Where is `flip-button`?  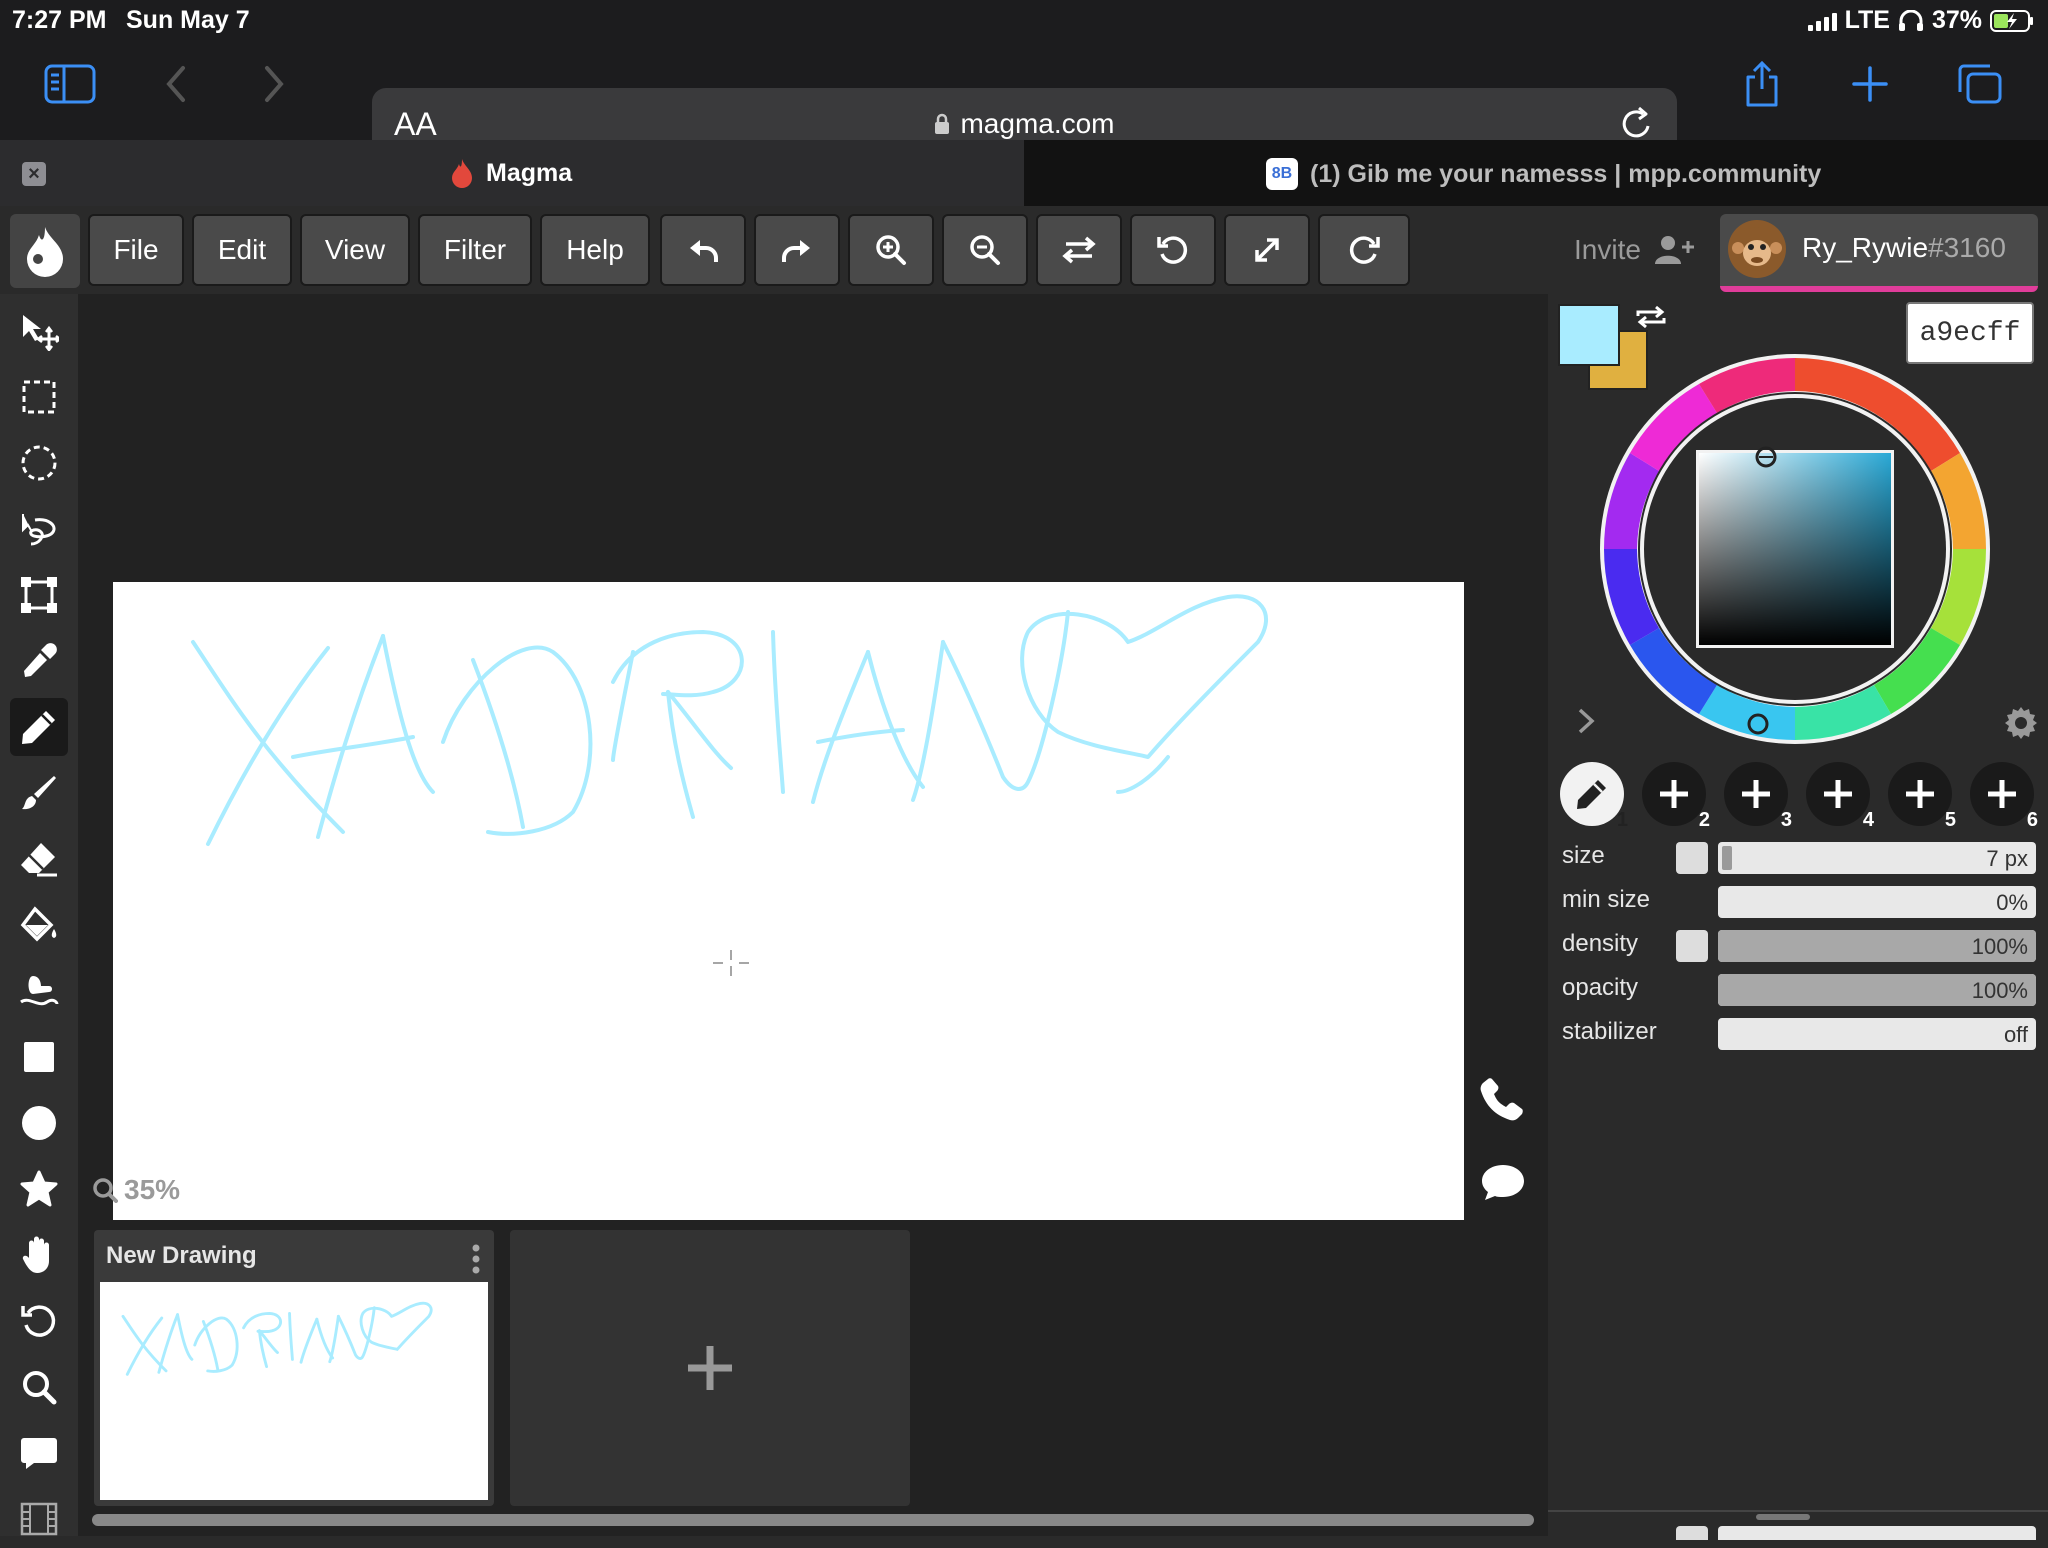 flip-button is located at coordinates (1079, 250).